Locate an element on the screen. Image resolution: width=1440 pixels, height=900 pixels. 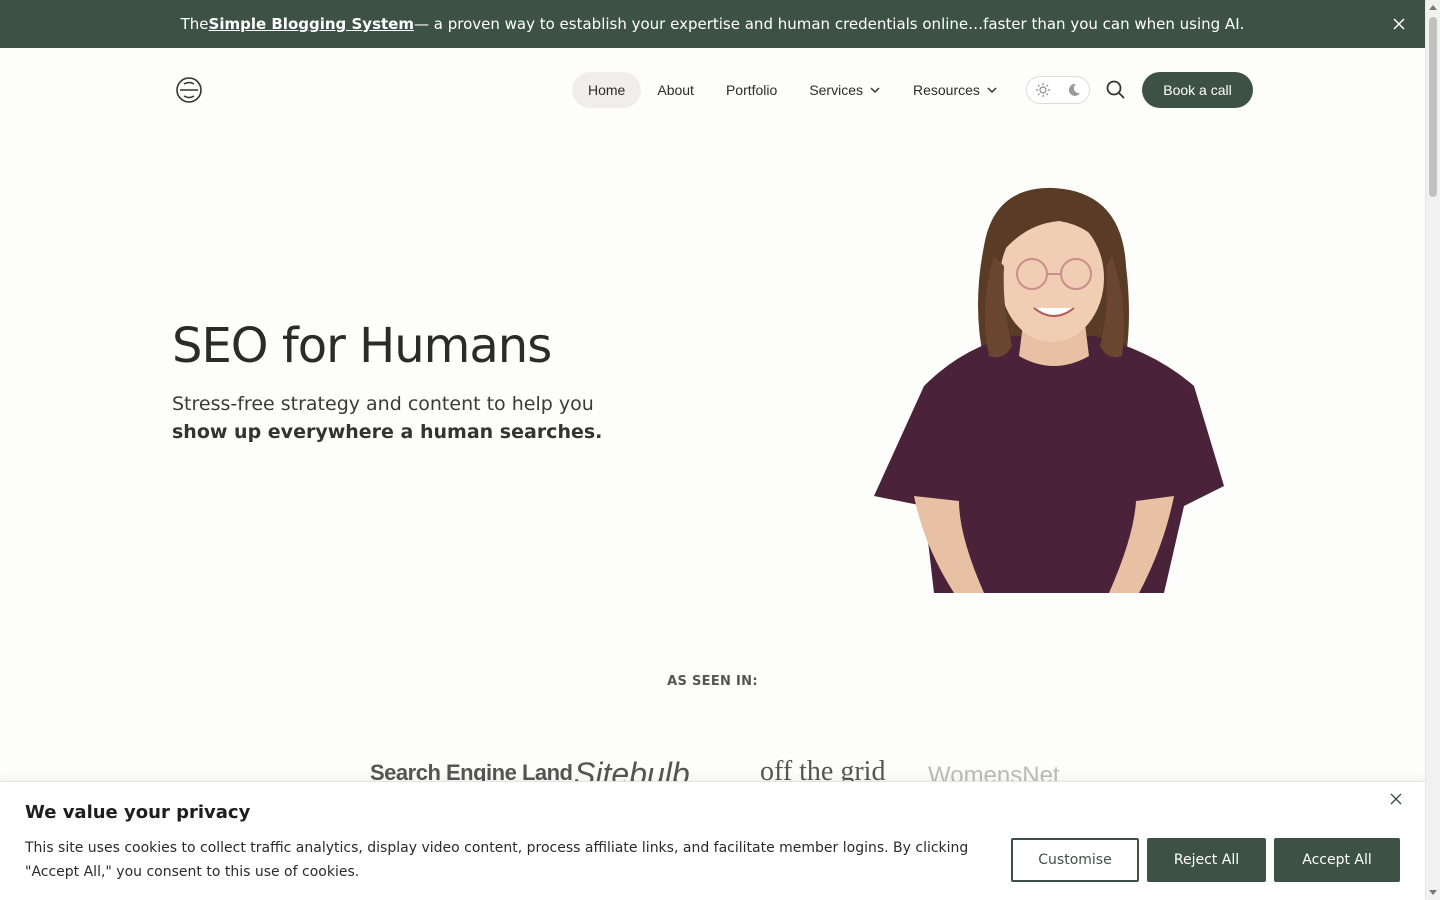
logo-icon is located at coordinates (189, 90).